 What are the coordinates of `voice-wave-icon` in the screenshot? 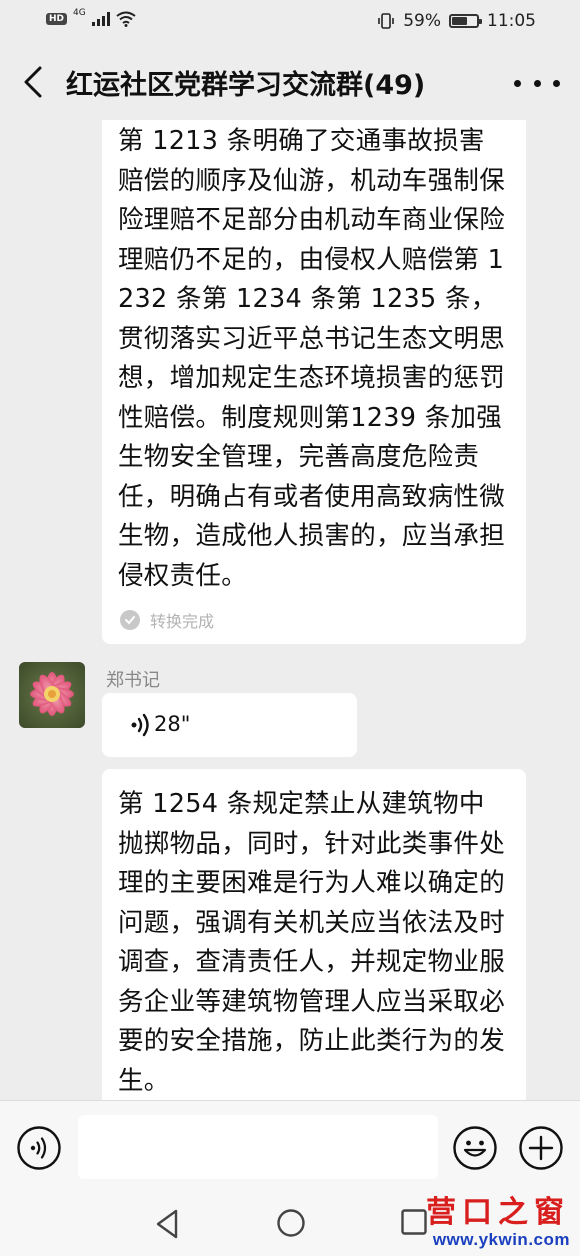 It's located at (140, 725).